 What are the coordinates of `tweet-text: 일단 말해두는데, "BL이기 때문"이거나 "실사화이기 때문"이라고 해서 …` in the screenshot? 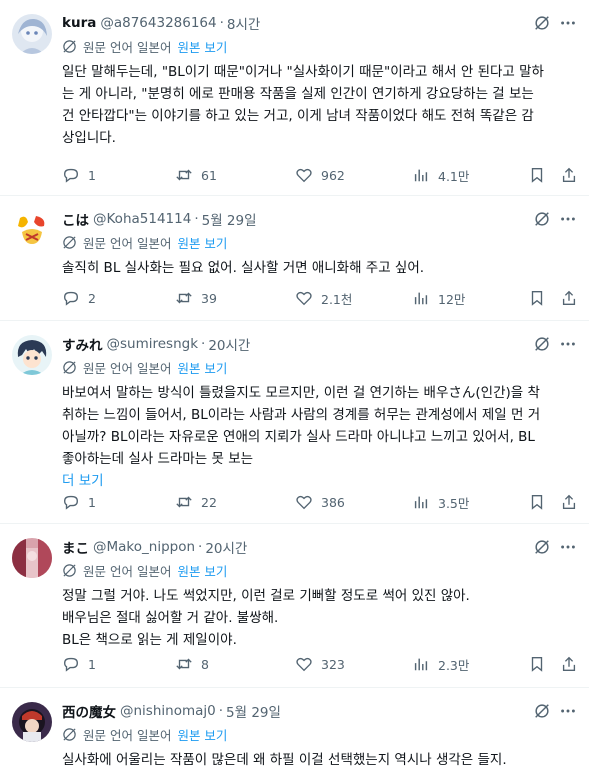 It's located at (322, 105).